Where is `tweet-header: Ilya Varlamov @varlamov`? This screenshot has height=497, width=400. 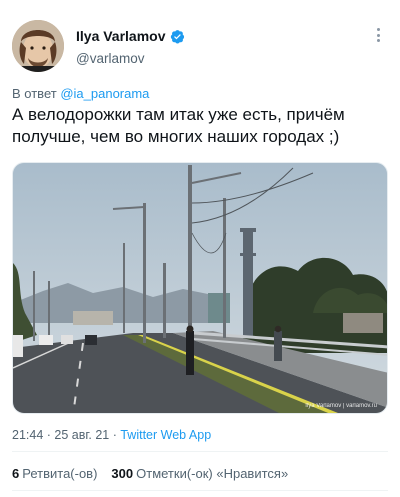 tweet-header: Ilya Varlamov @varlamov is located at coordinates (202, 47).